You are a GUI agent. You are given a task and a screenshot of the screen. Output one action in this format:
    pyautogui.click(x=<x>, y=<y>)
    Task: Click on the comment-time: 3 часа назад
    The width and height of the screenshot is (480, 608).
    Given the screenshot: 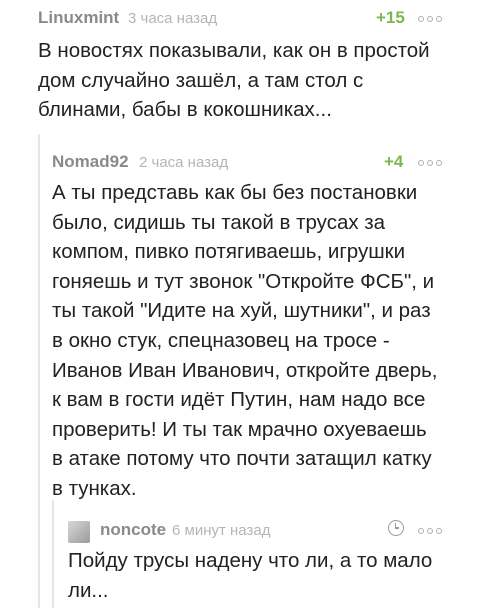 What is the action you would take?
    pyautogui.click(x=172, y=18)
    